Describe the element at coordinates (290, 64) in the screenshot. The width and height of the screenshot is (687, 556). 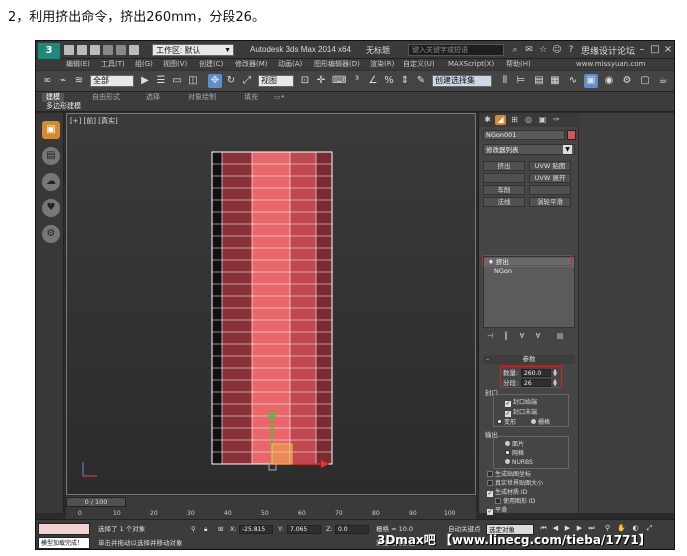
I see `menu-animation: 动画(A)` at that location.